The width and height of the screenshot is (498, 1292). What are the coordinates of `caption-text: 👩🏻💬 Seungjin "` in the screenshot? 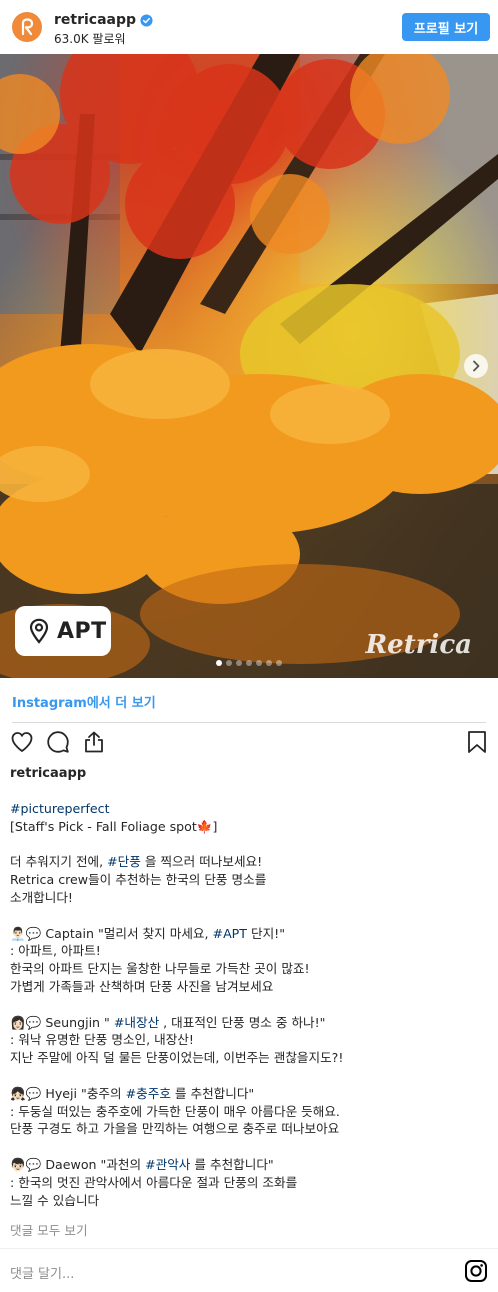 It's located at (62, 1022).